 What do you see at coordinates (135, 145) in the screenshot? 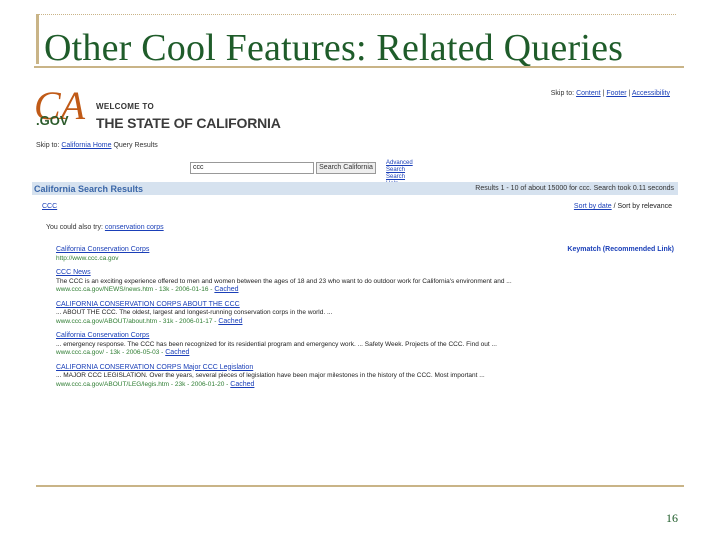
I see `crumb-current: Query Results` at bounding box center [135, 145].